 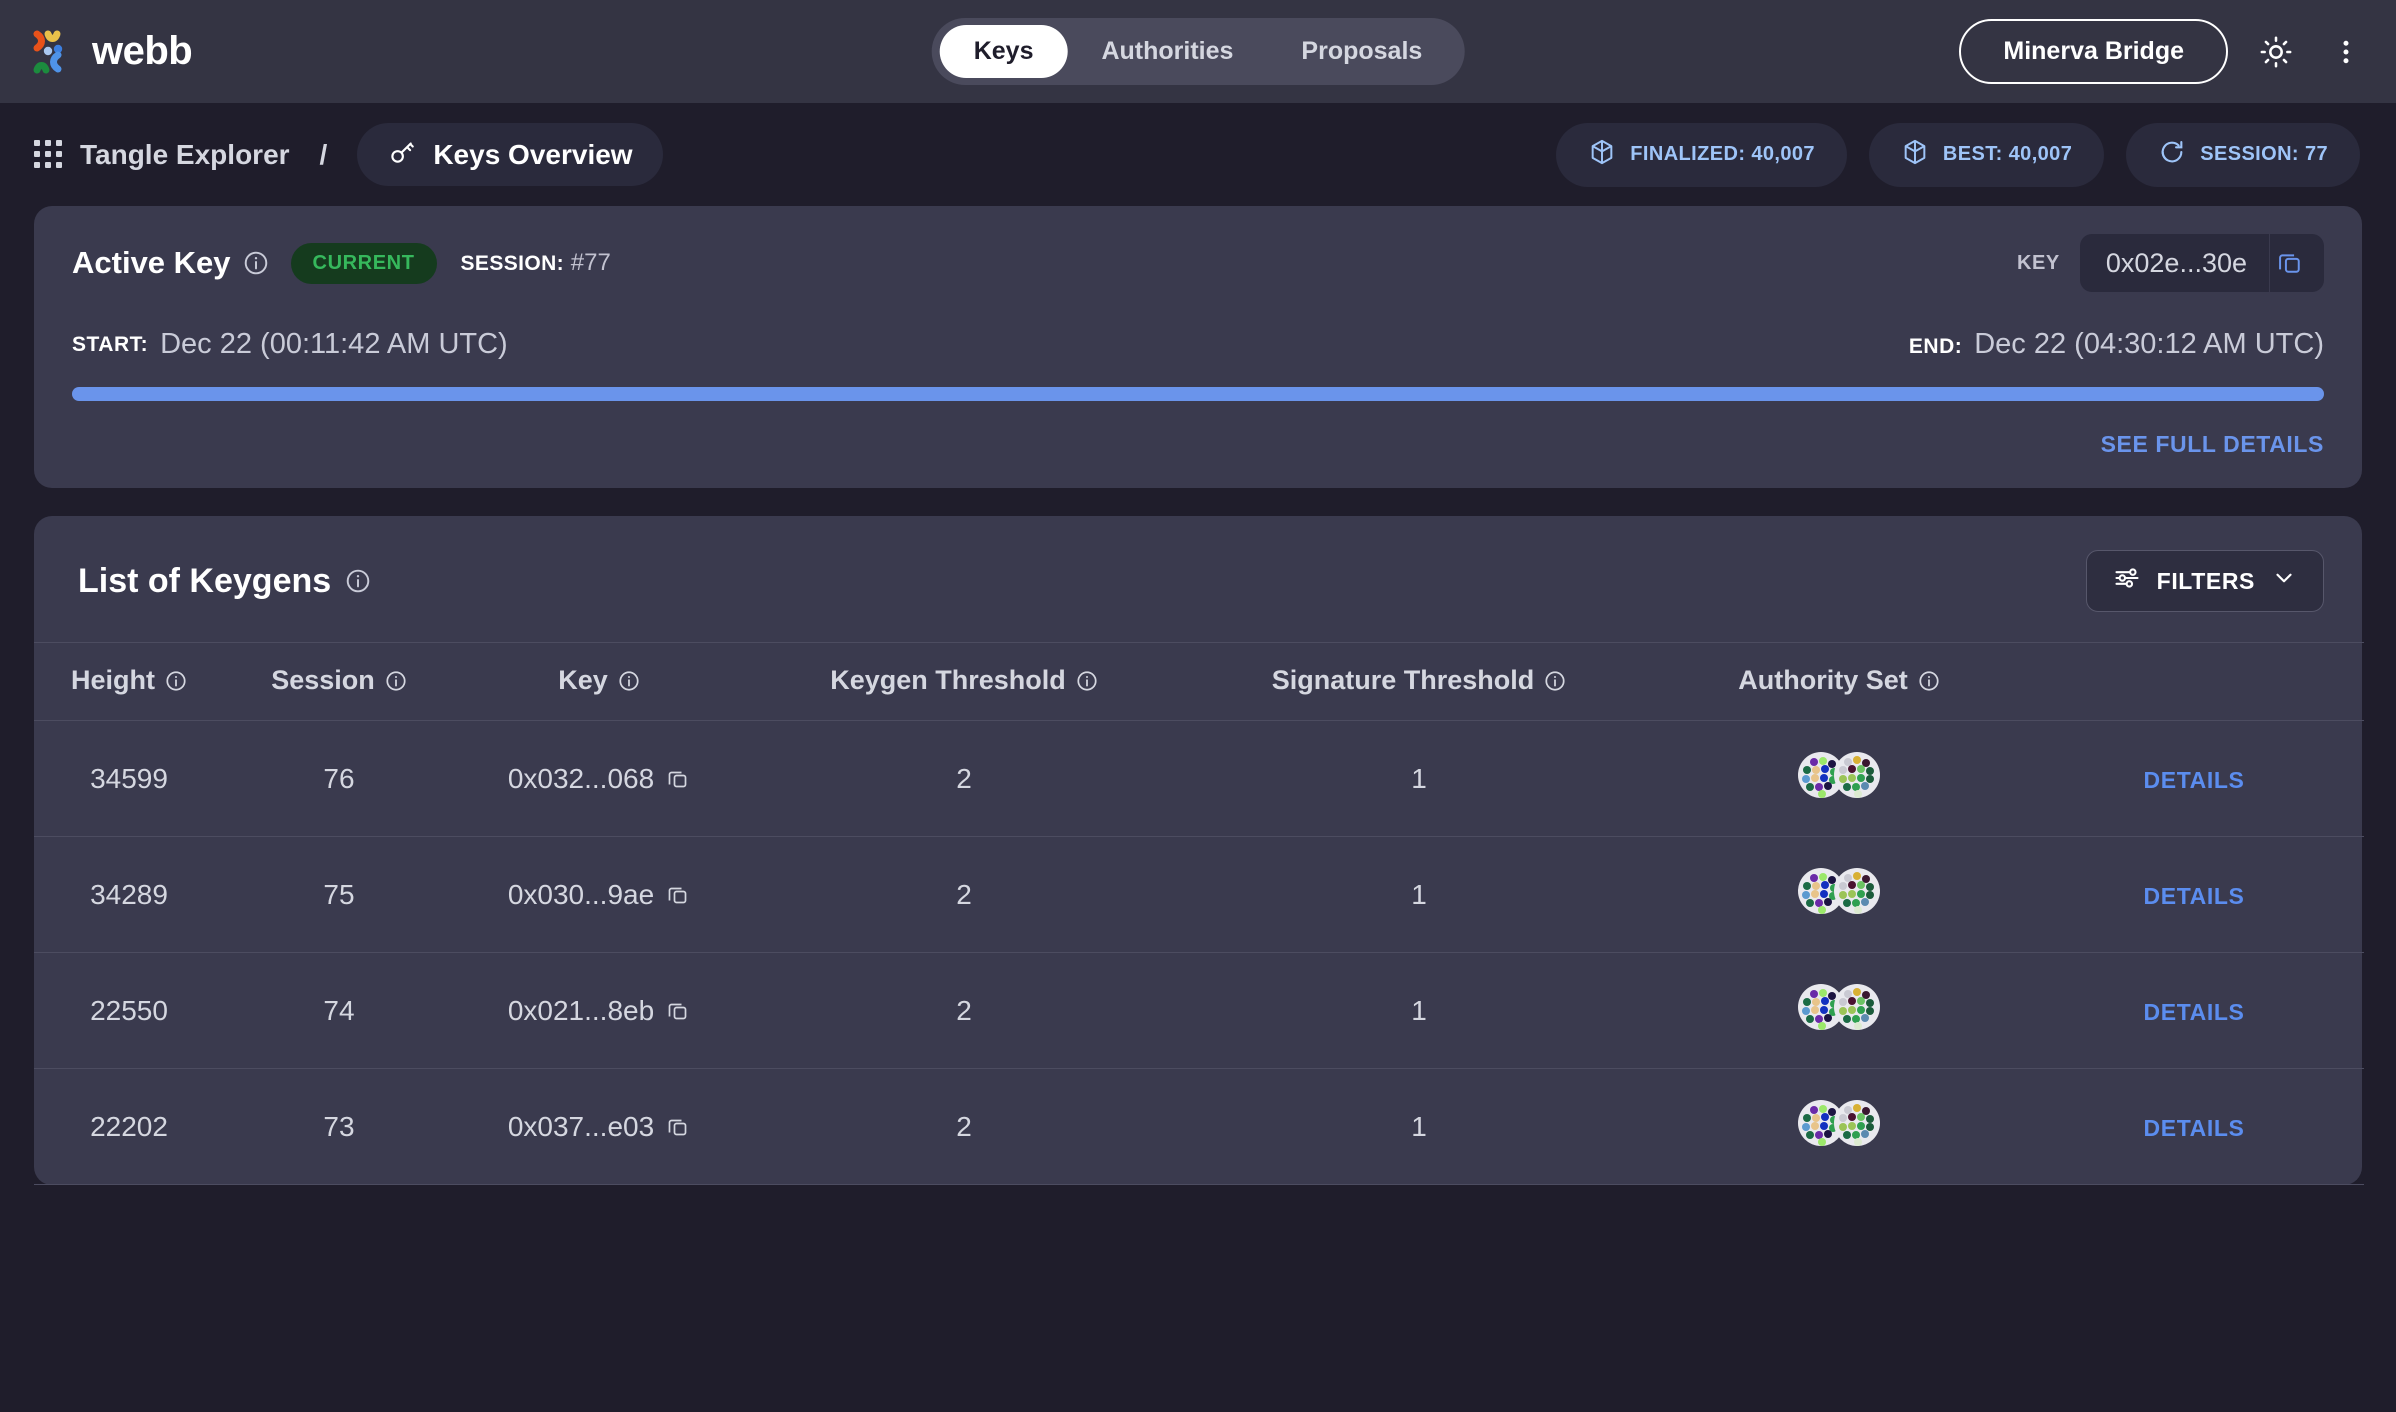 I want to click on brand: webb, so click(x=110, y=52).